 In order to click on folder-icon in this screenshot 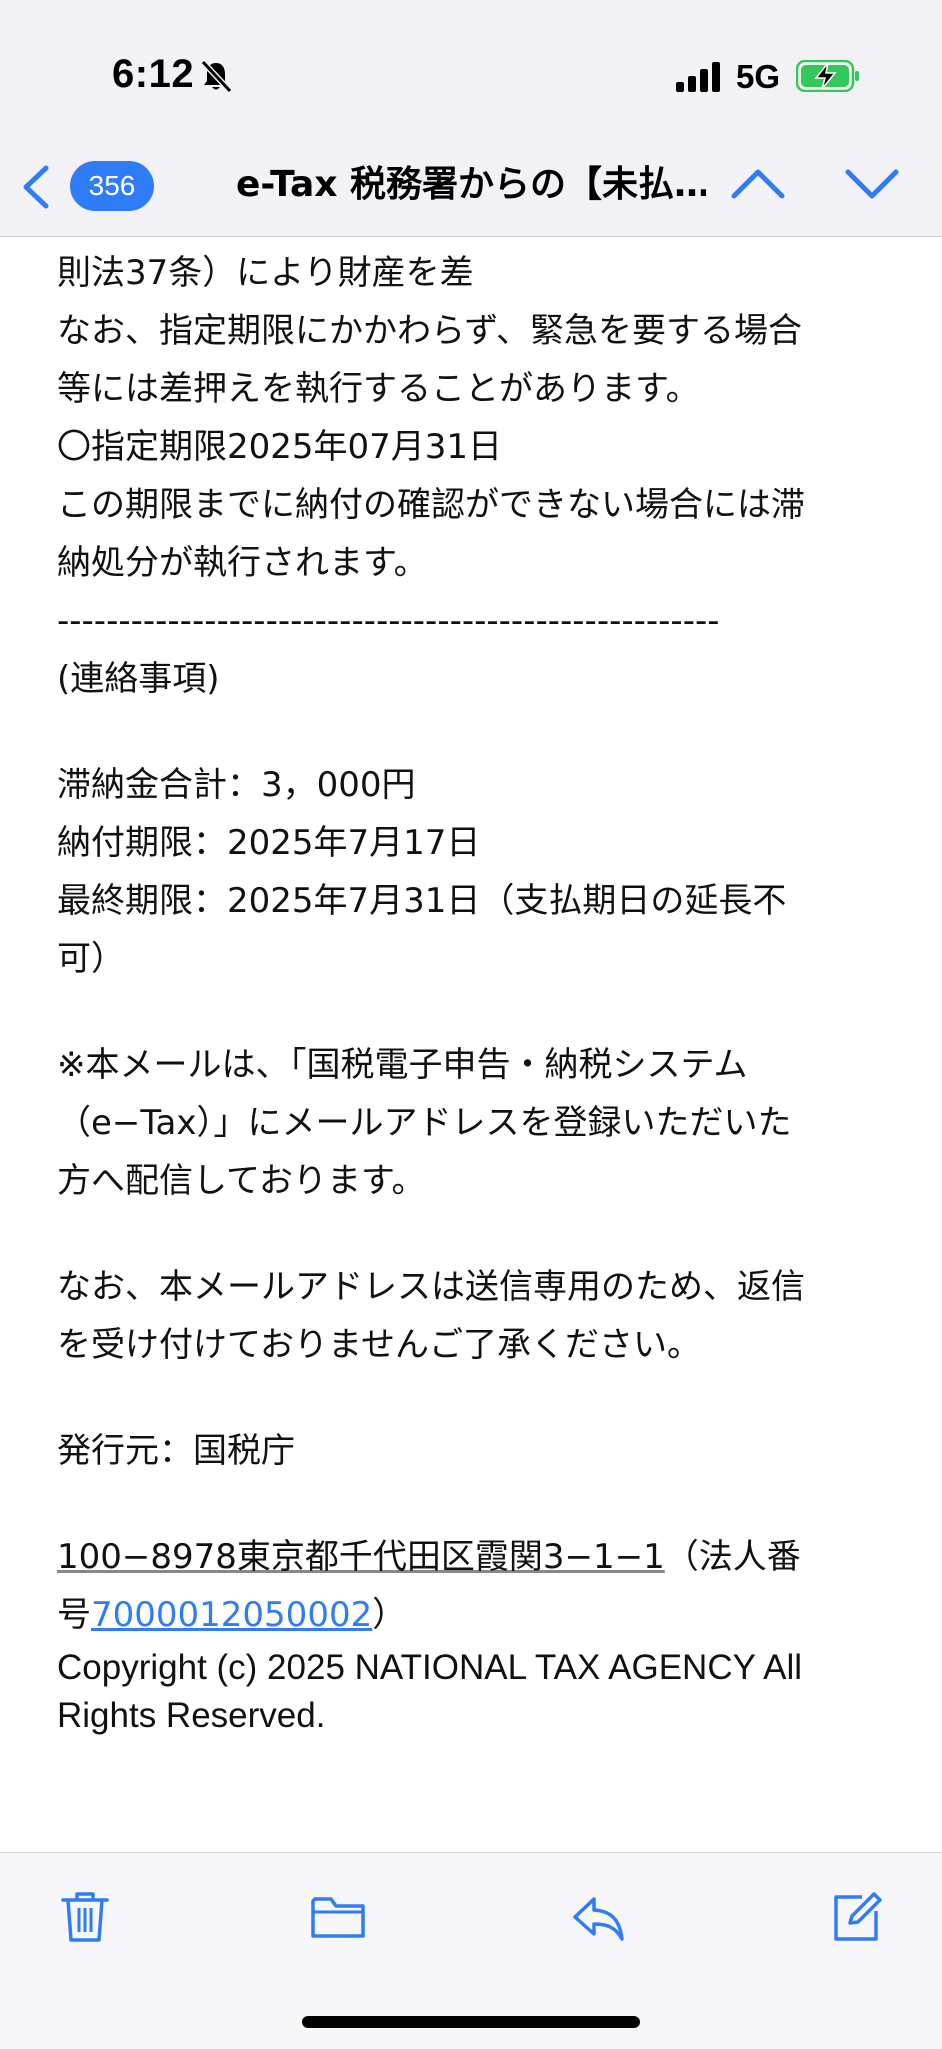, I will do `click(338, 1917)`.